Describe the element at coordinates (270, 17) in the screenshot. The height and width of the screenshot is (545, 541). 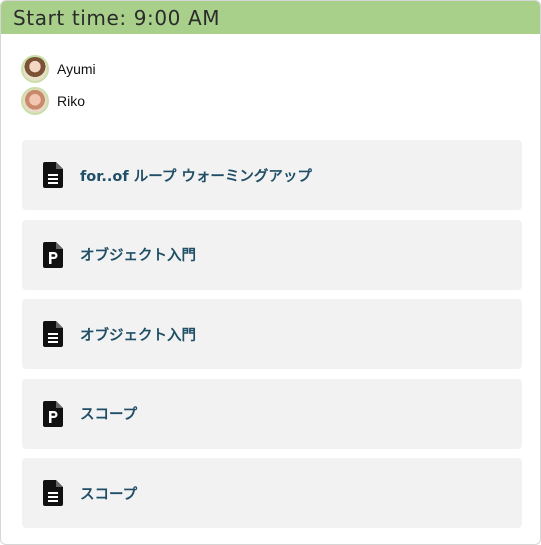
I see `session-header: Start time: 9:00 AM` at that location.